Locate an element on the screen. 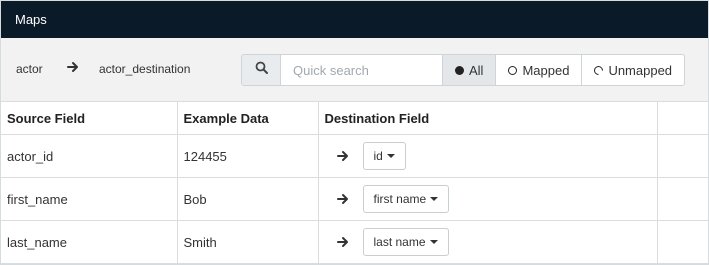 The image size is (709, 265). filter-unmapped-button: Unmapped is located at coordinates (633, 70).